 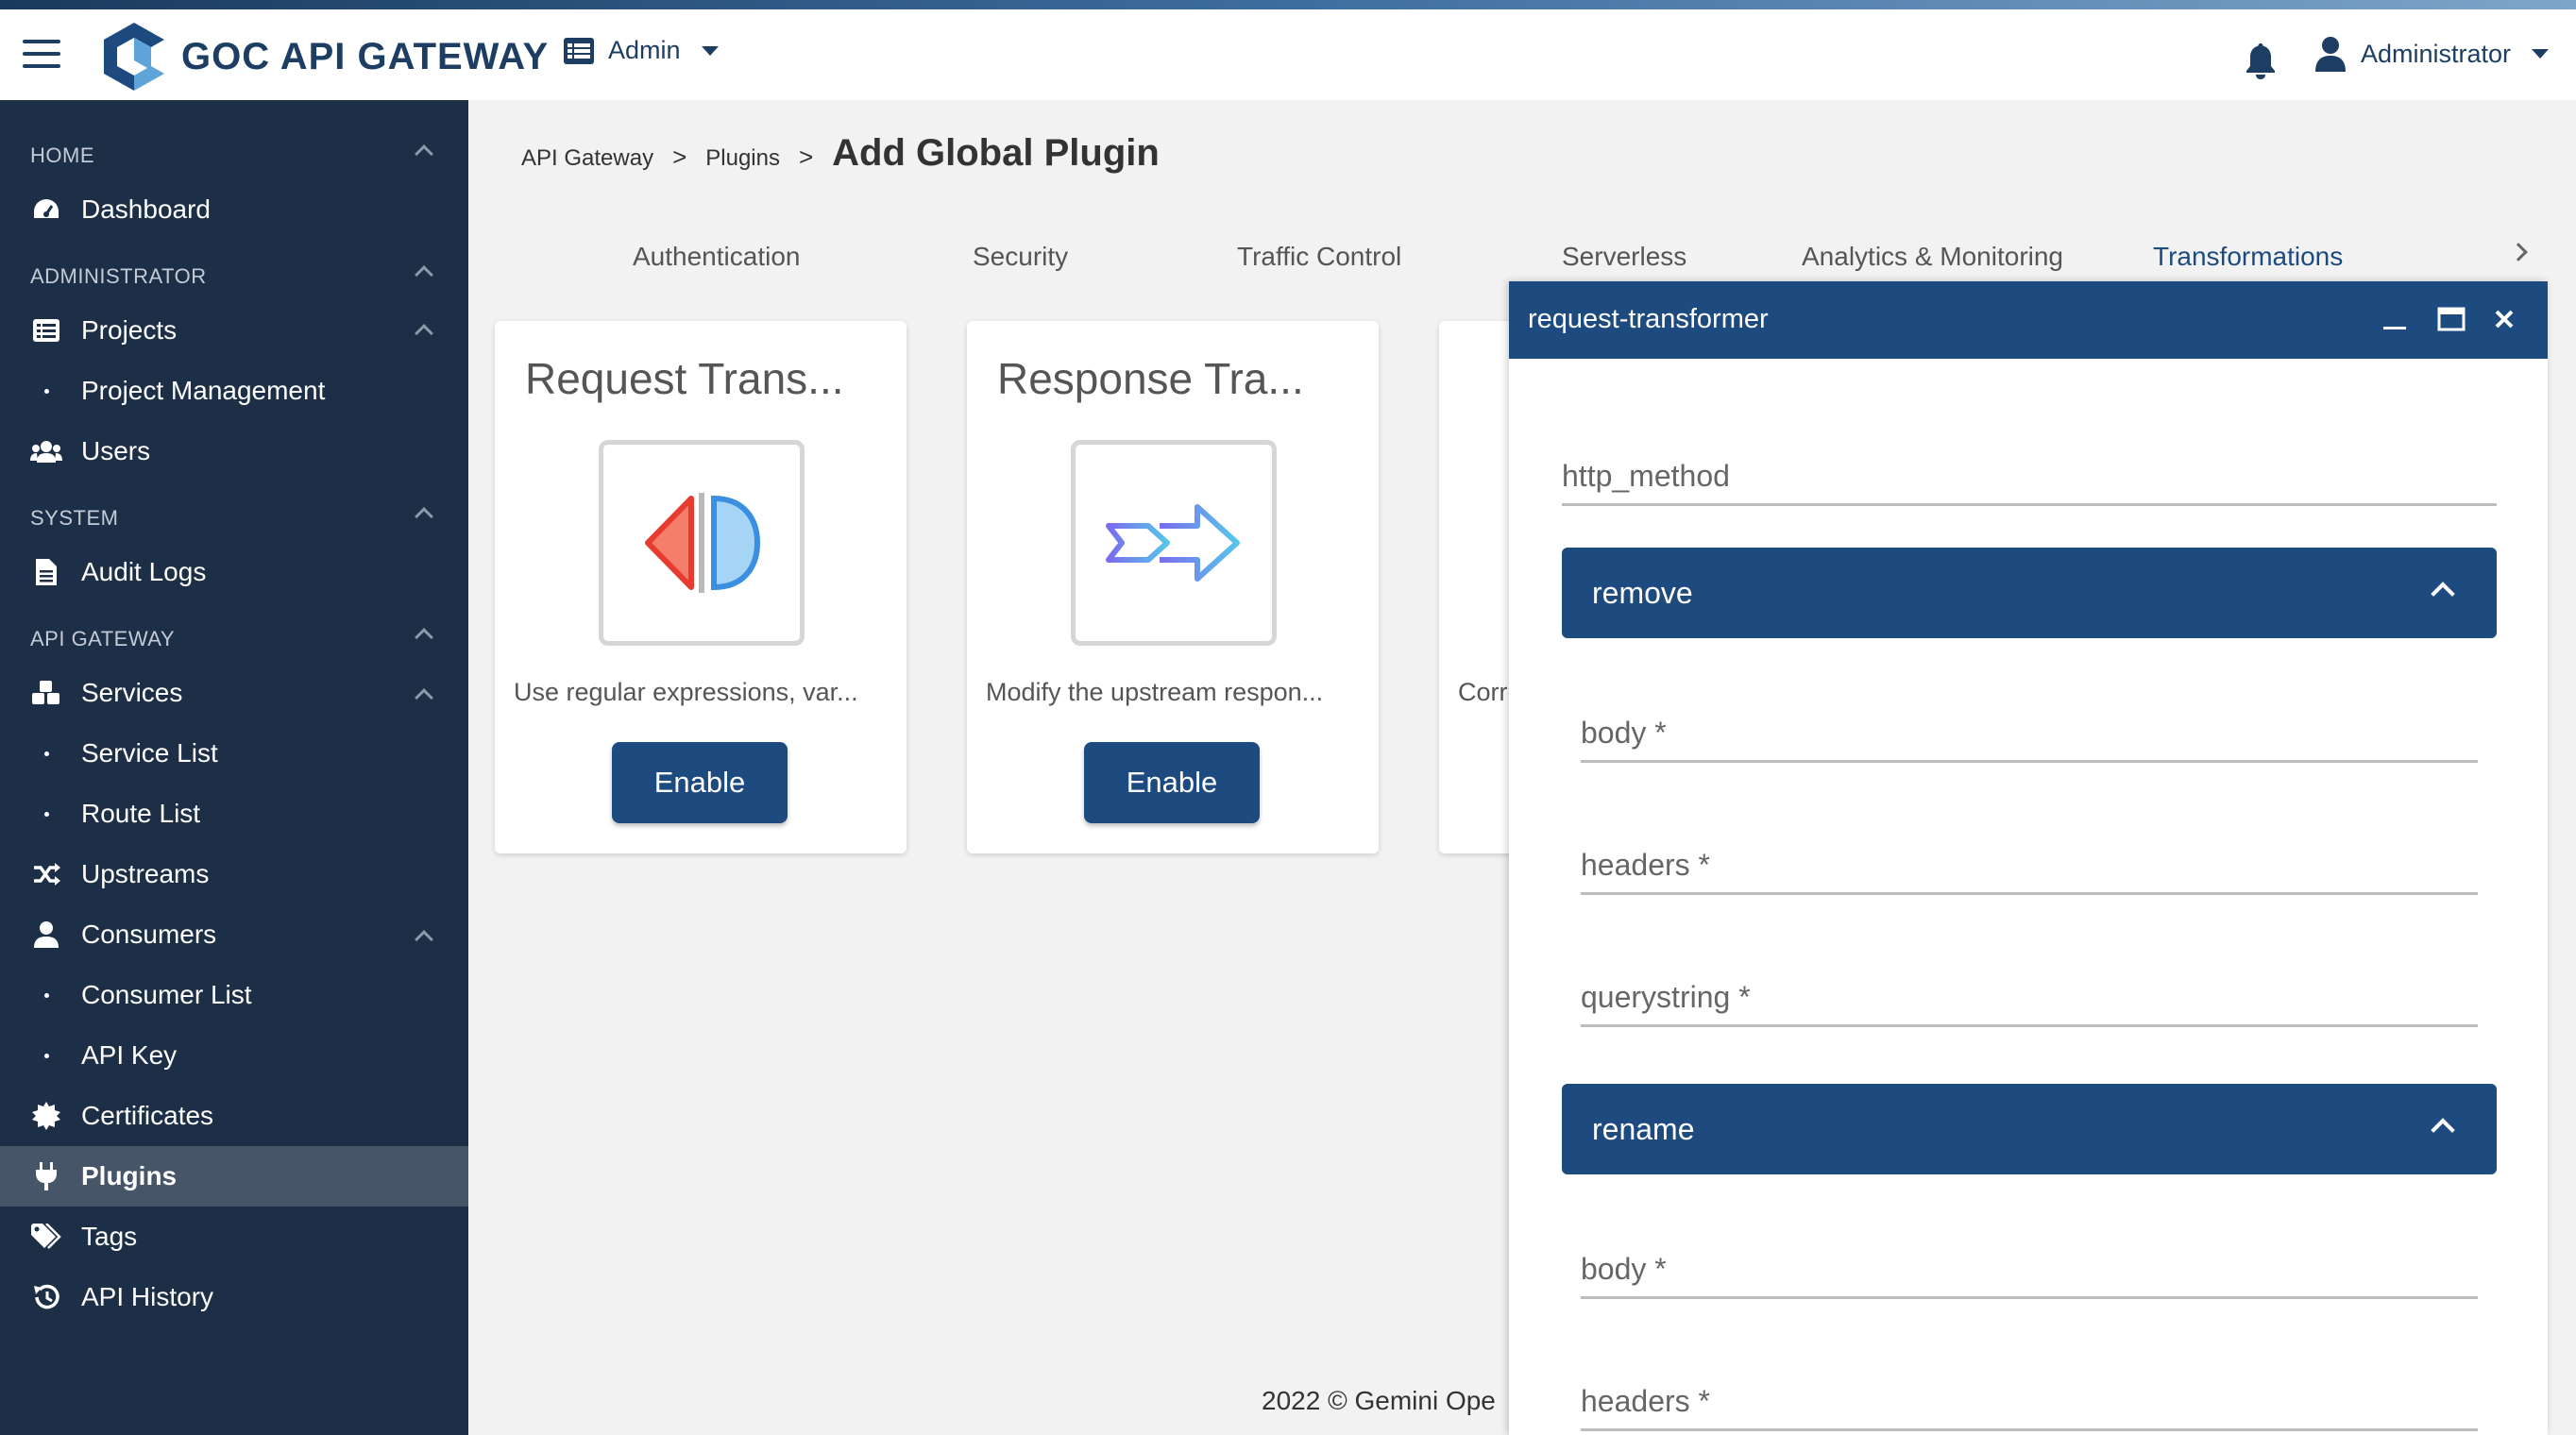 I want to click on certificate-icon, so click(x=46, y=1116).